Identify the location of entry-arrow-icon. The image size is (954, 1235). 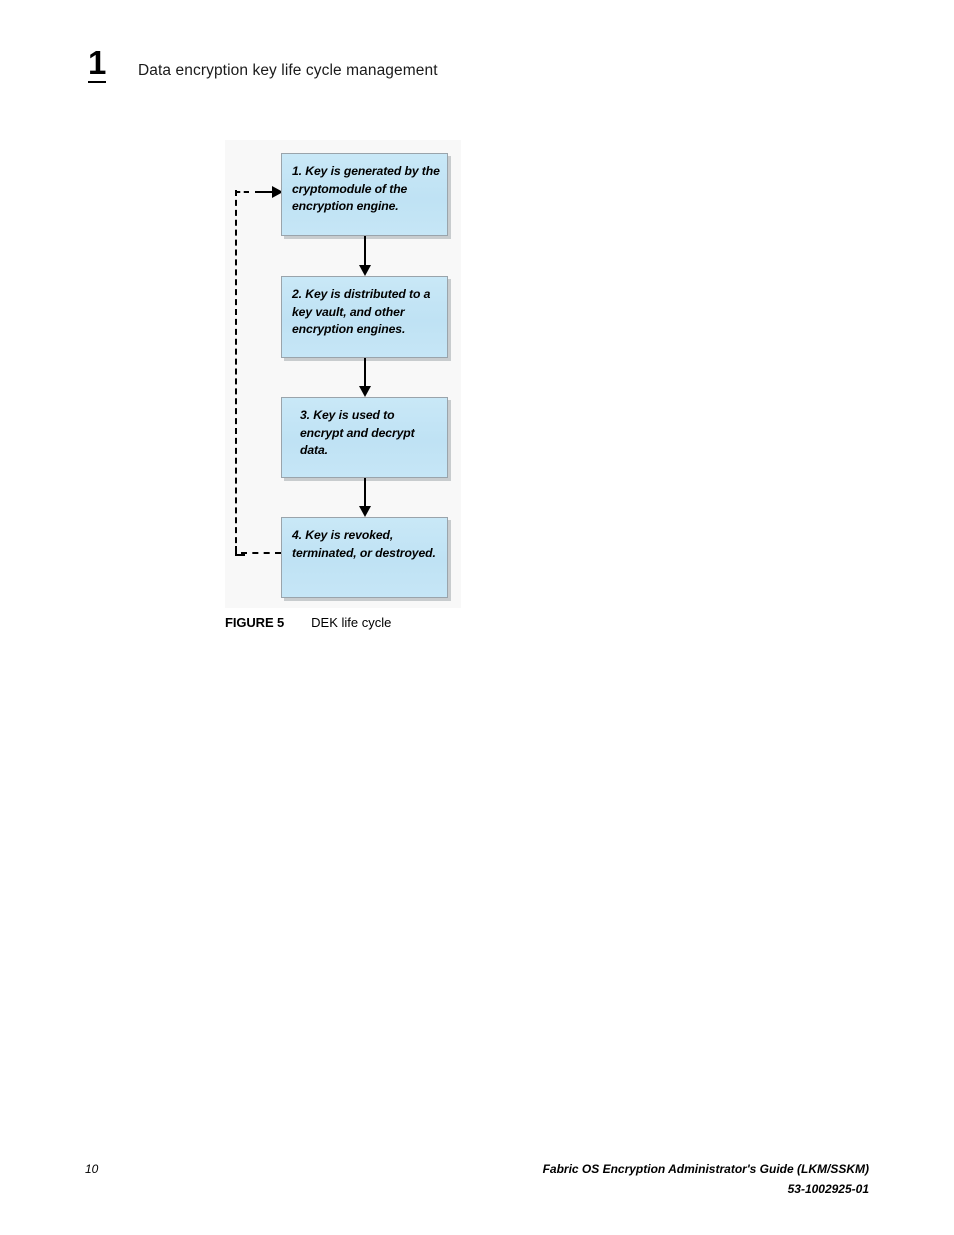
(269, 192).